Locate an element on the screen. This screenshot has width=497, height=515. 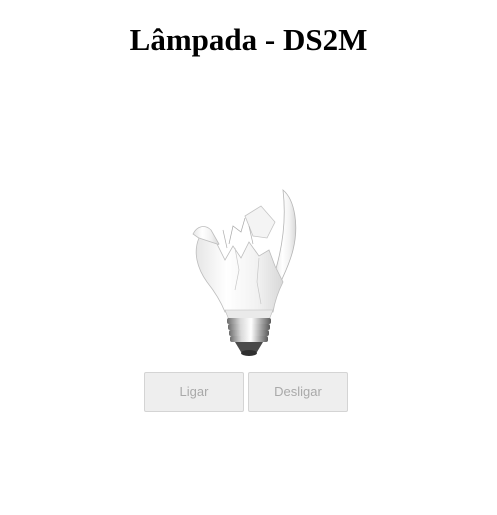
broken-lightbulb-icon is located at coordinates (244, 272).